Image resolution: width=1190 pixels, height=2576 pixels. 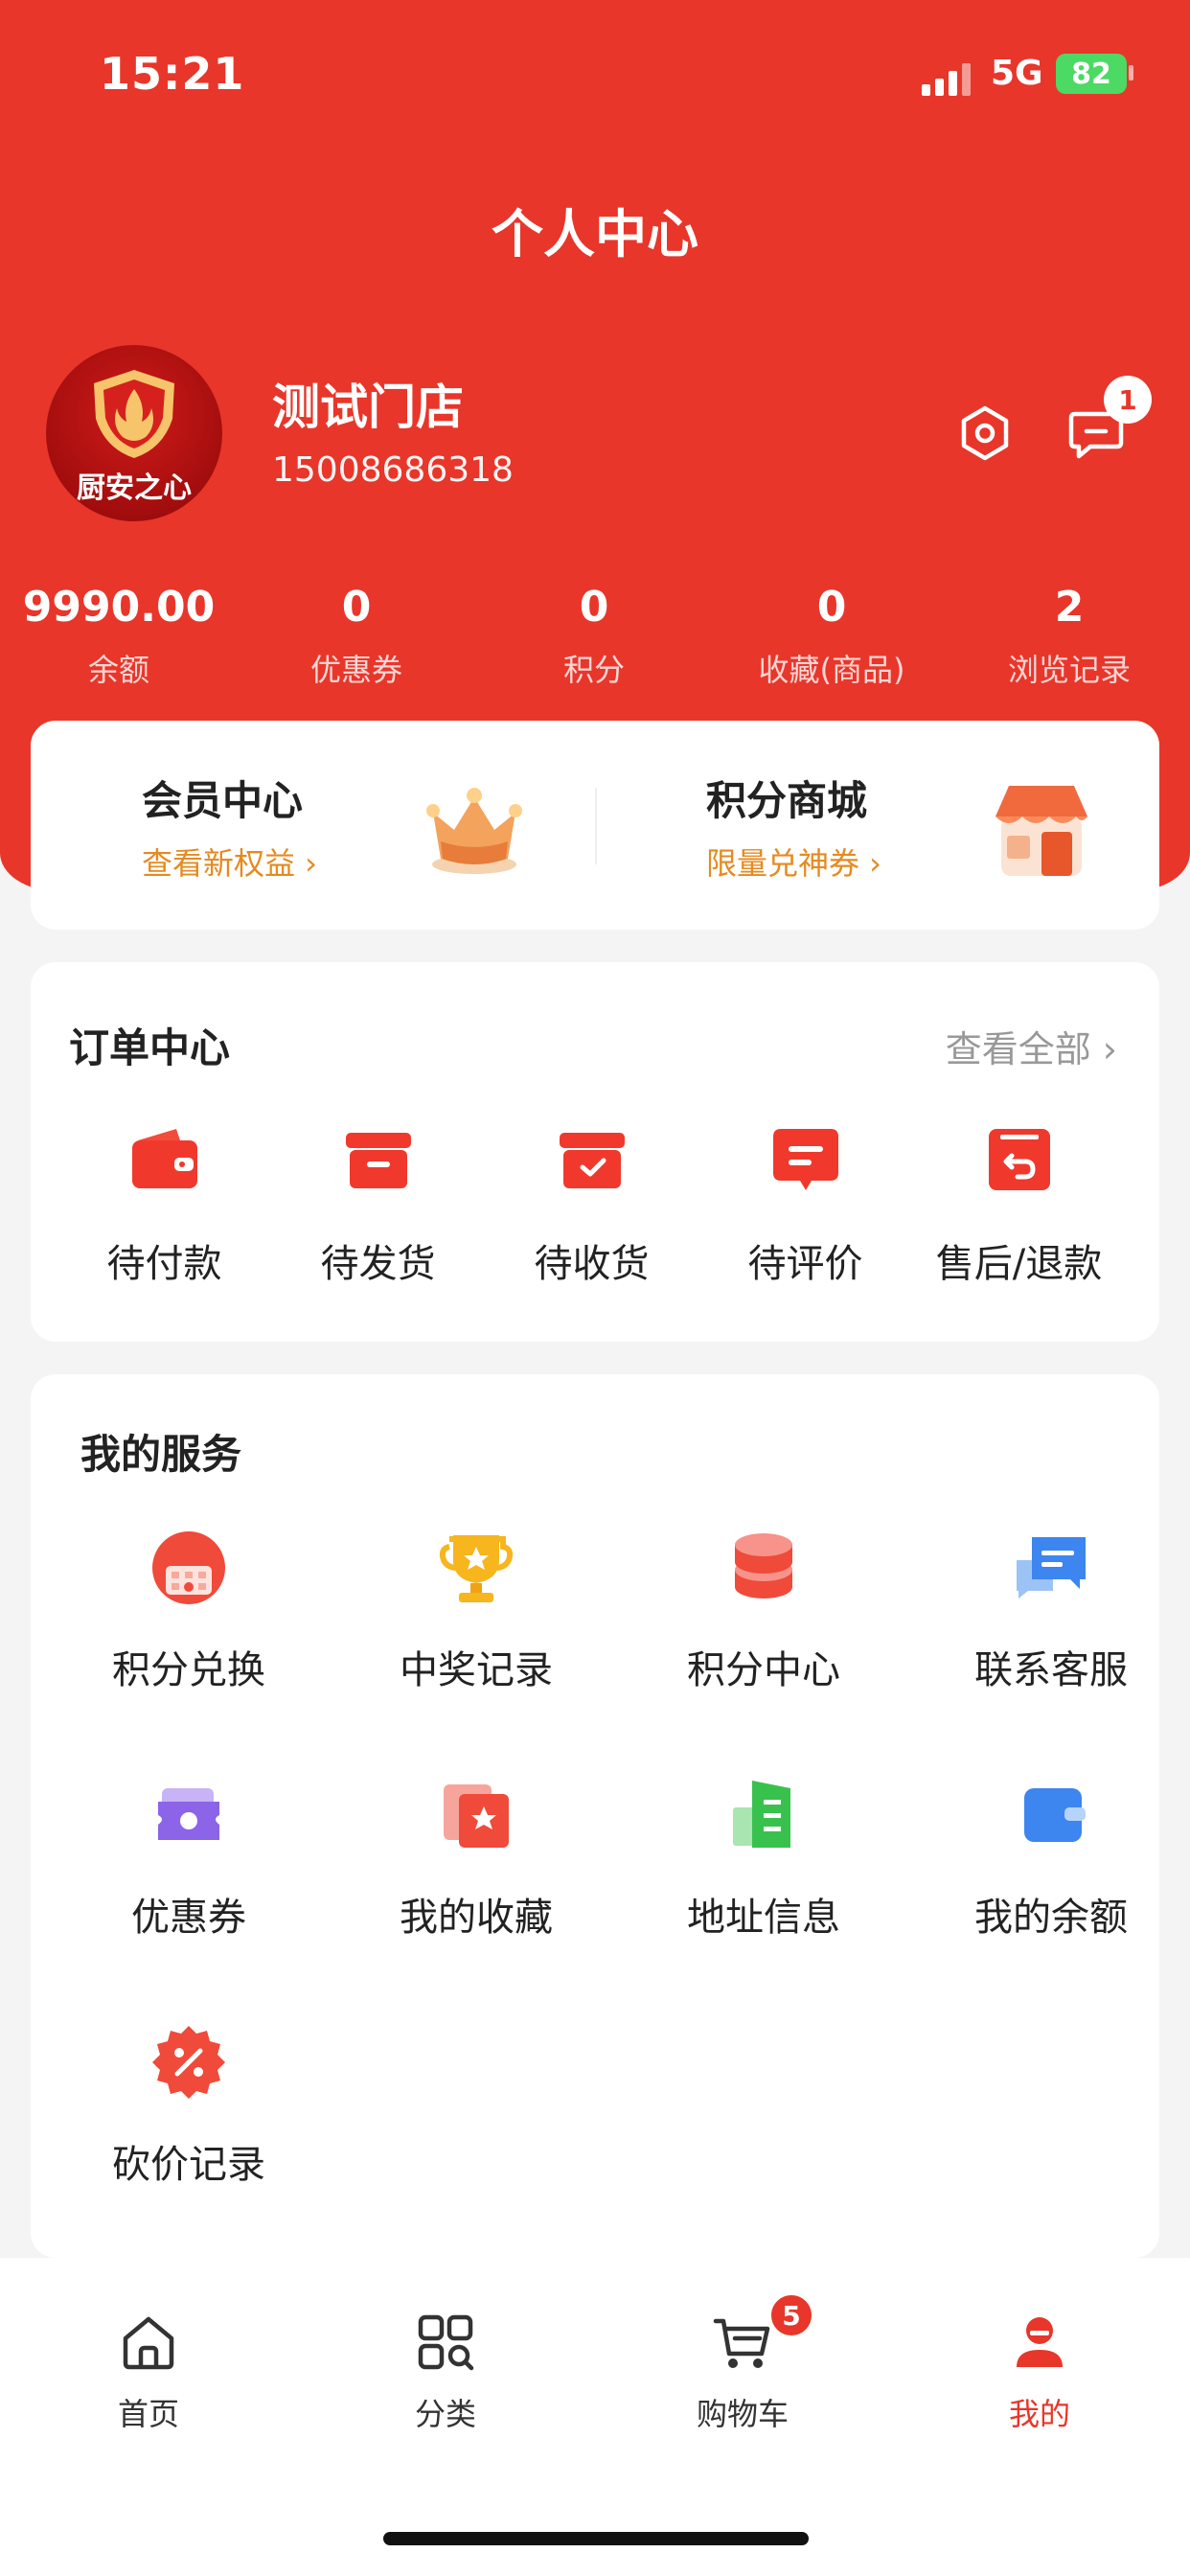 What do you see at coordinates (393, 470) in the screenshot?
I see `phone-number: 15008686318` at bounding box center [393, 470].